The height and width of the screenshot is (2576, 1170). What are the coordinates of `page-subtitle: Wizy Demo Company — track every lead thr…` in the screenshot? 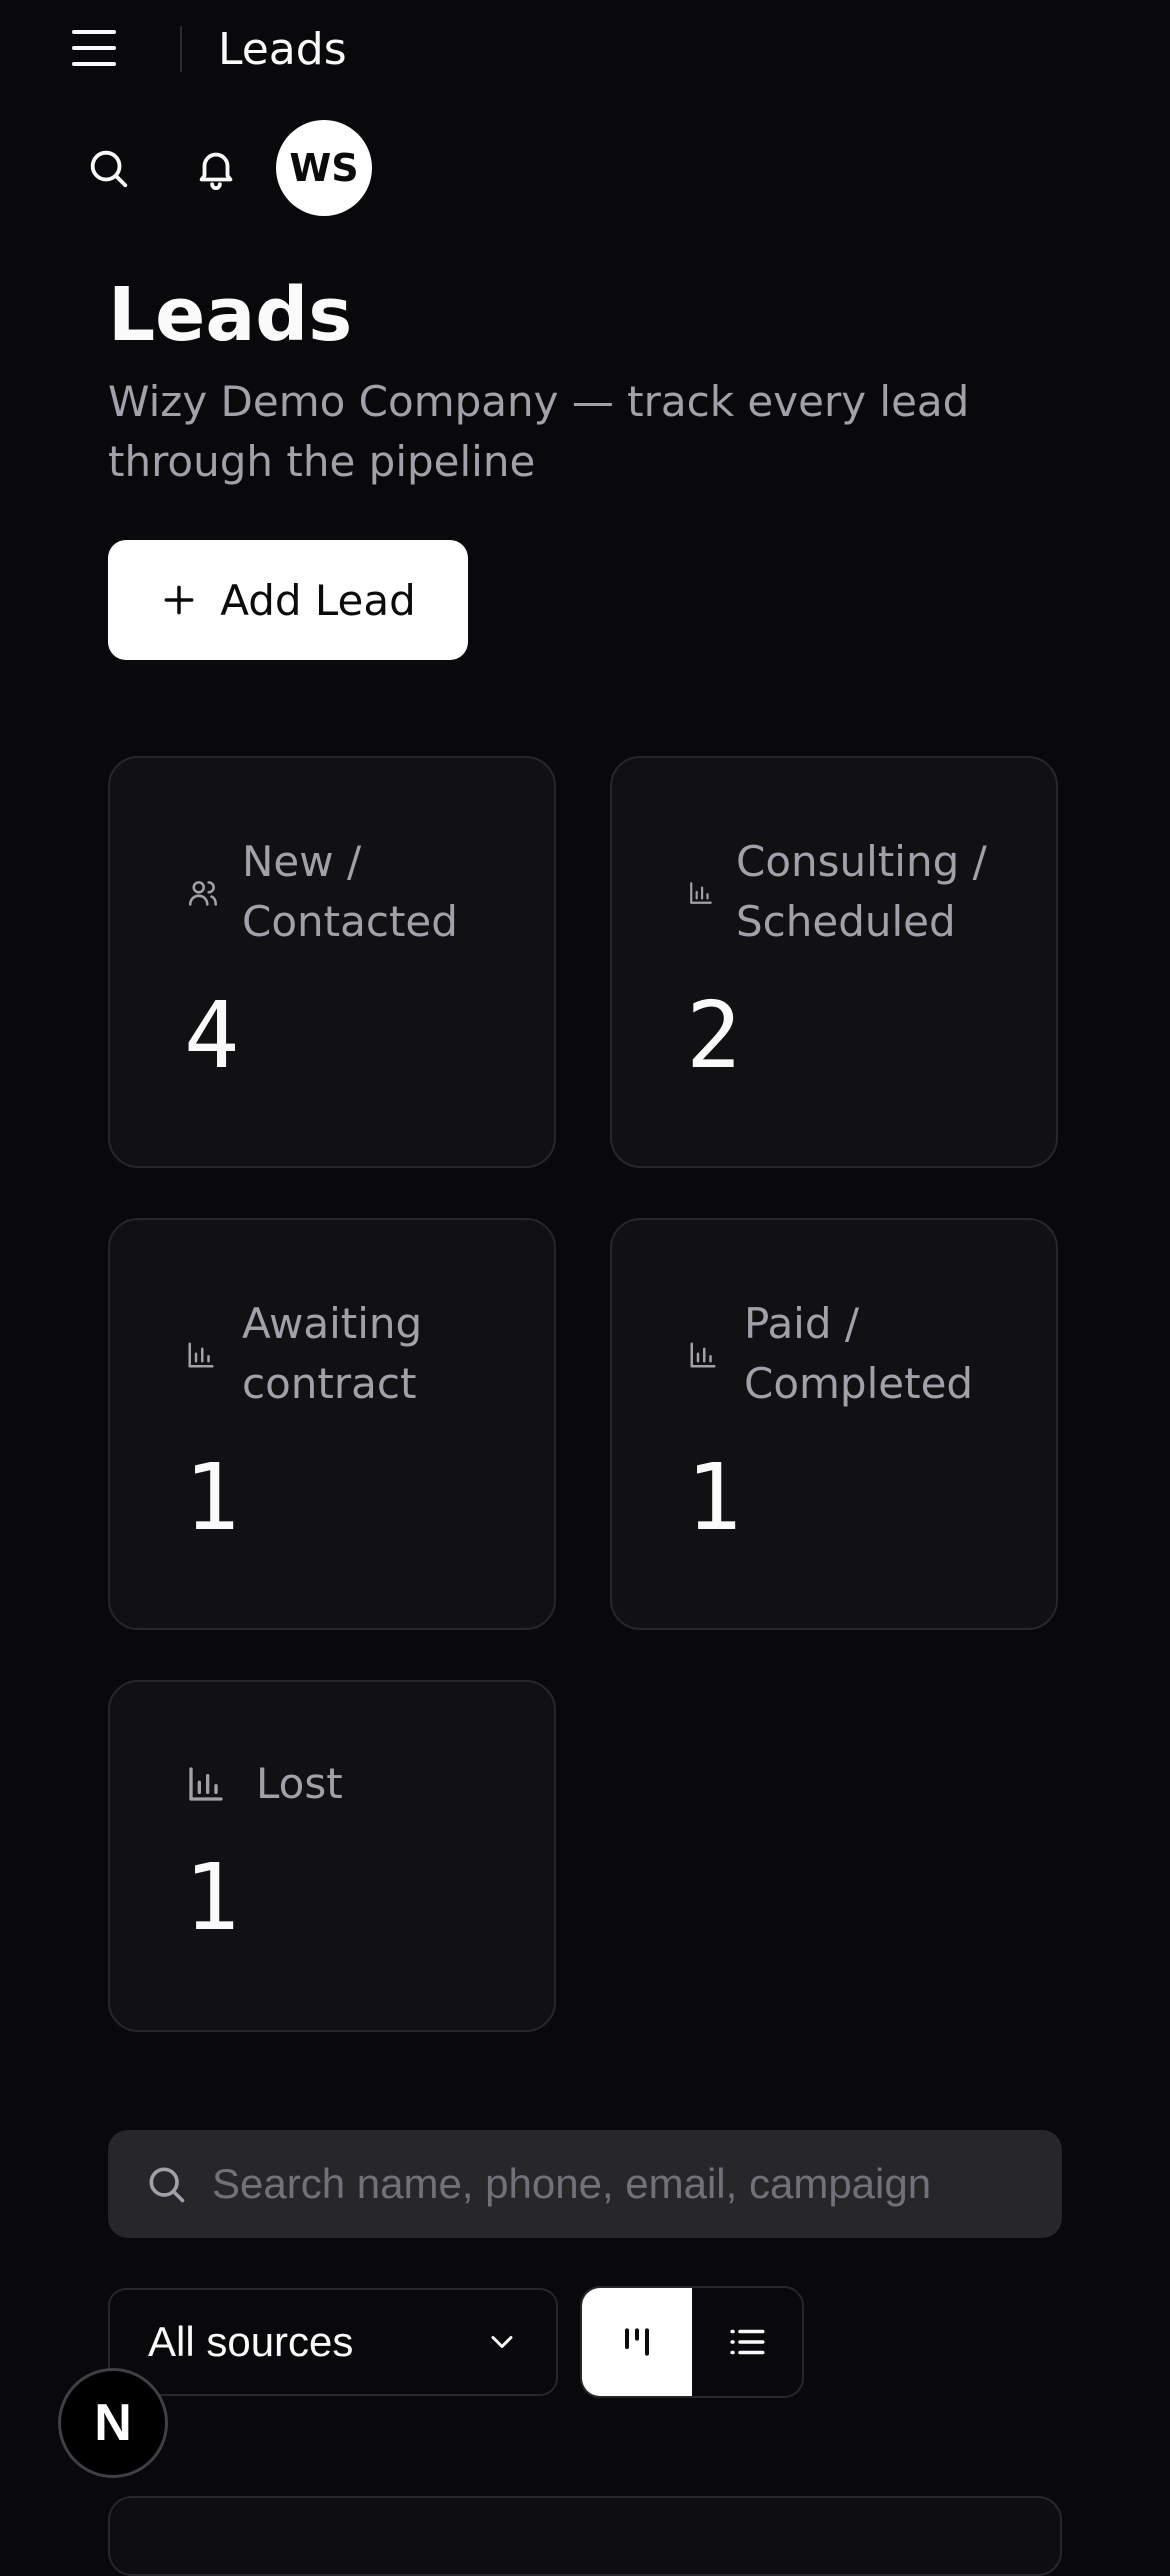 It's located at (539, 431).